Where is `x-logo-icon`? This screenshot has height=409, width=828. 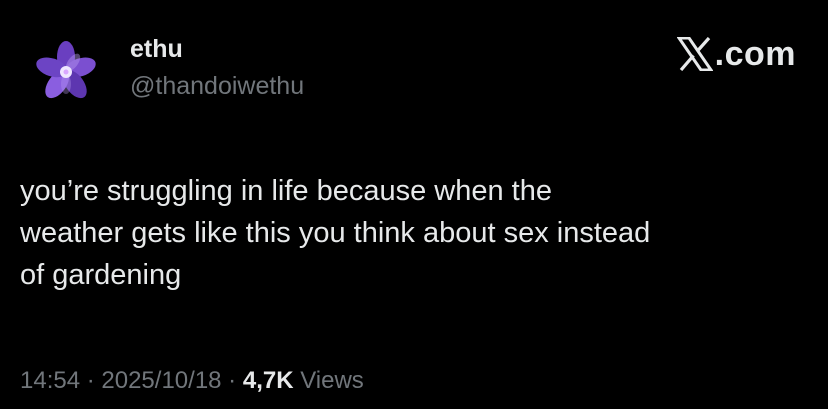
x-logo-icon is located at coordinates (694, 54).